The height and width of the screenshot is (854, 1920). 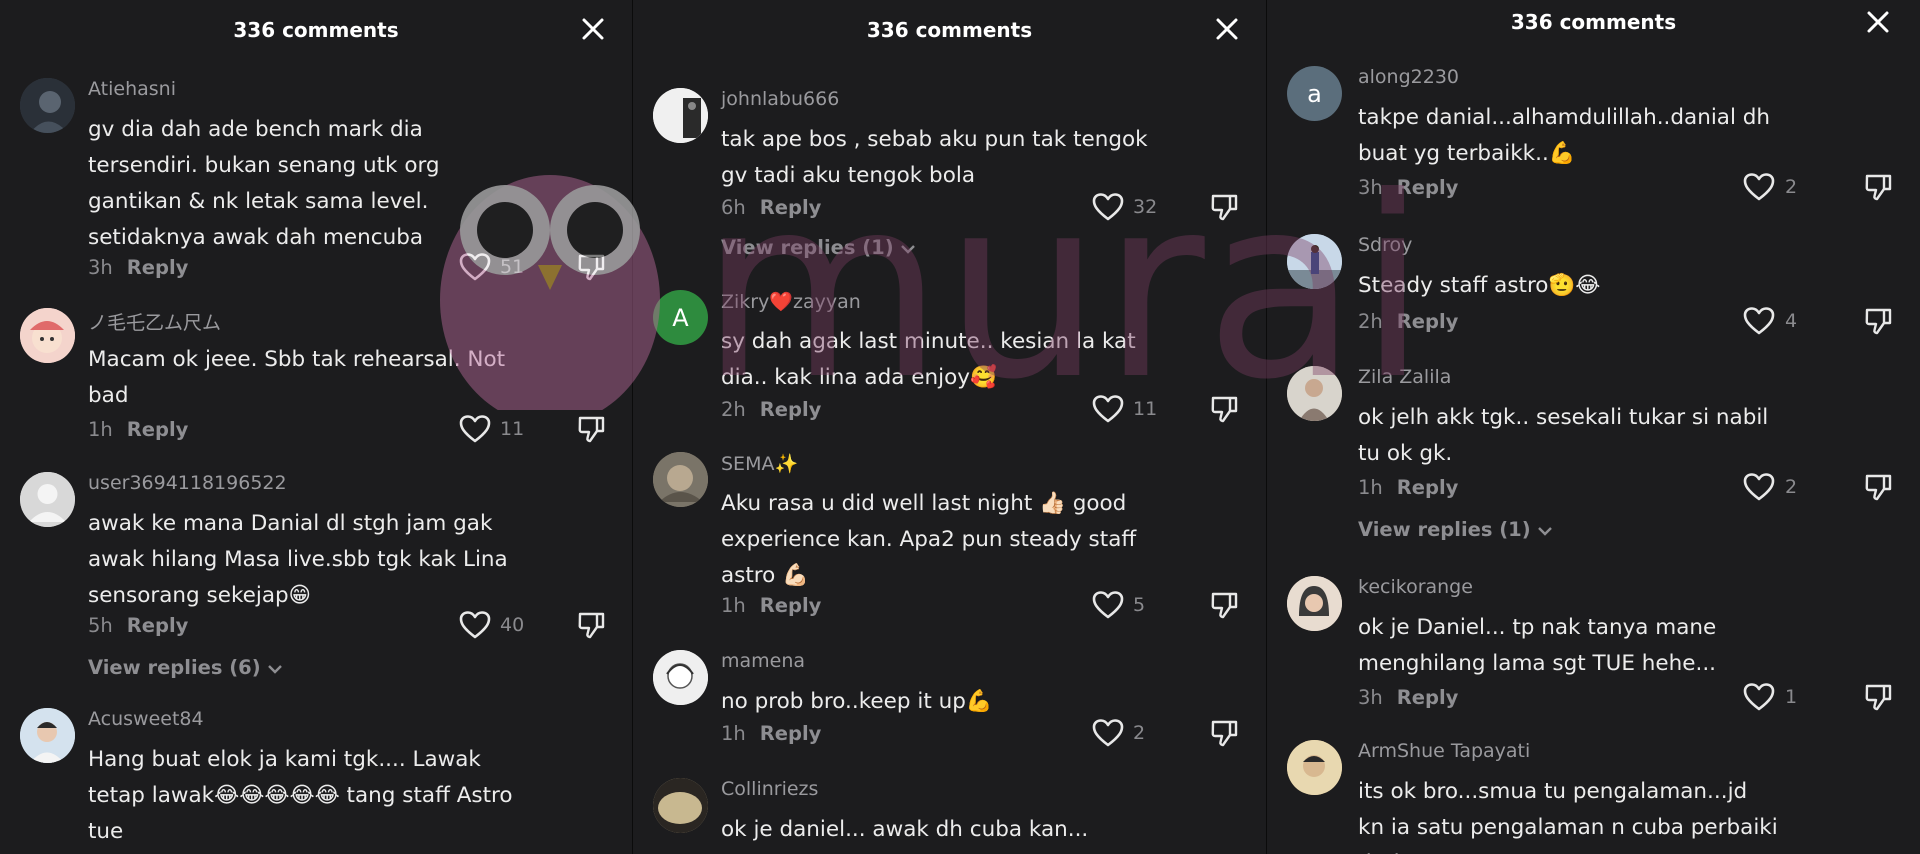 What do you see at coordinates (154, 321) in the screenshot?
I see `comment-username: ノ毛乇乙ム尺ム` at bounding box center [154, 321].